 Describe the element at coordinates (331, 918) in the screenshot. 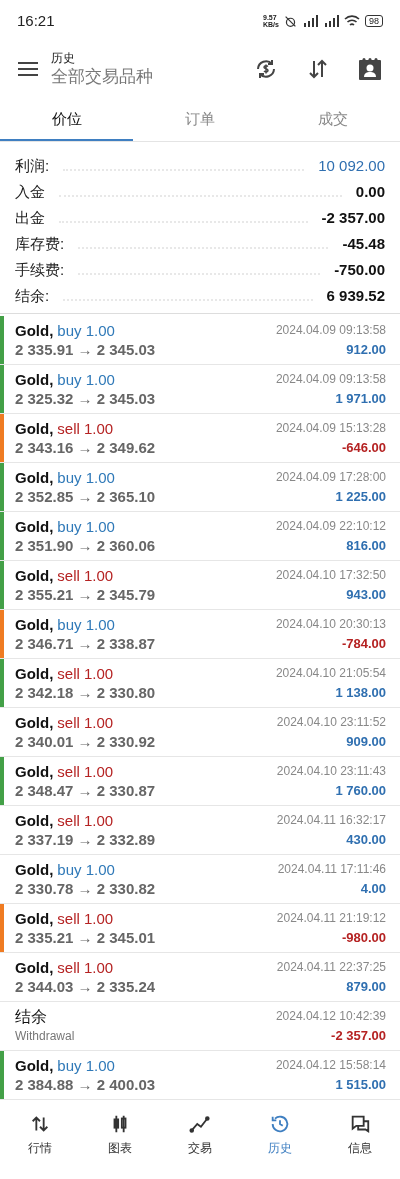

I see `deal-time: 2024.04.11 21:19:12` at that location.